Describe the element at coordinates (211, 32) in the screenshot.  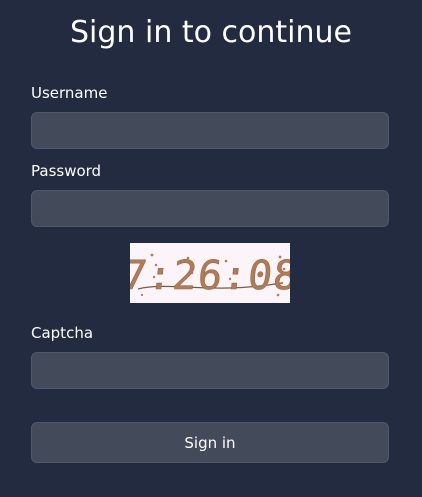
I see `page-title: Sign in to continue` at that location.